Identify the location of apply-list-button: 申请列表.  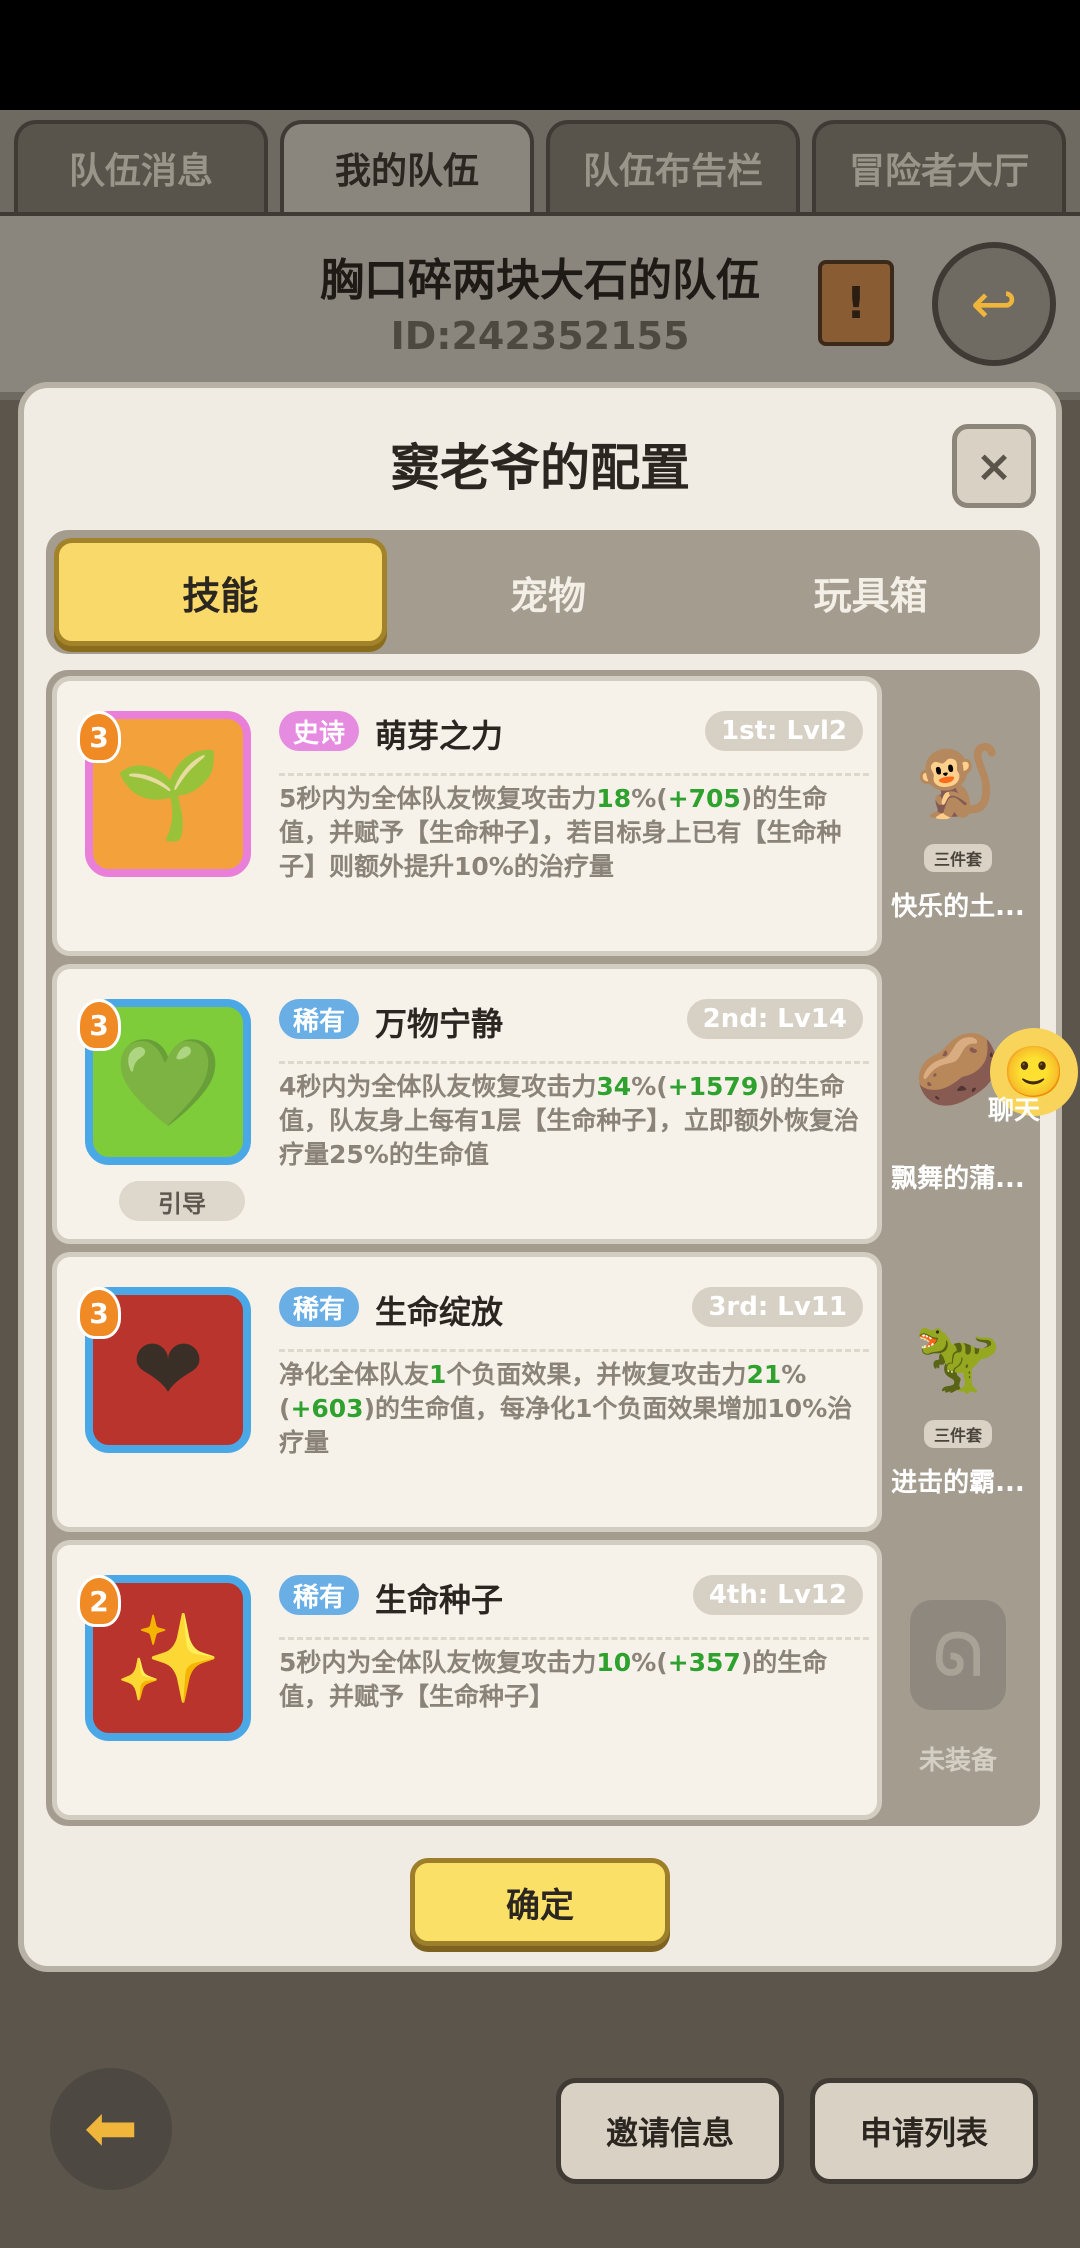
(924, 2131).